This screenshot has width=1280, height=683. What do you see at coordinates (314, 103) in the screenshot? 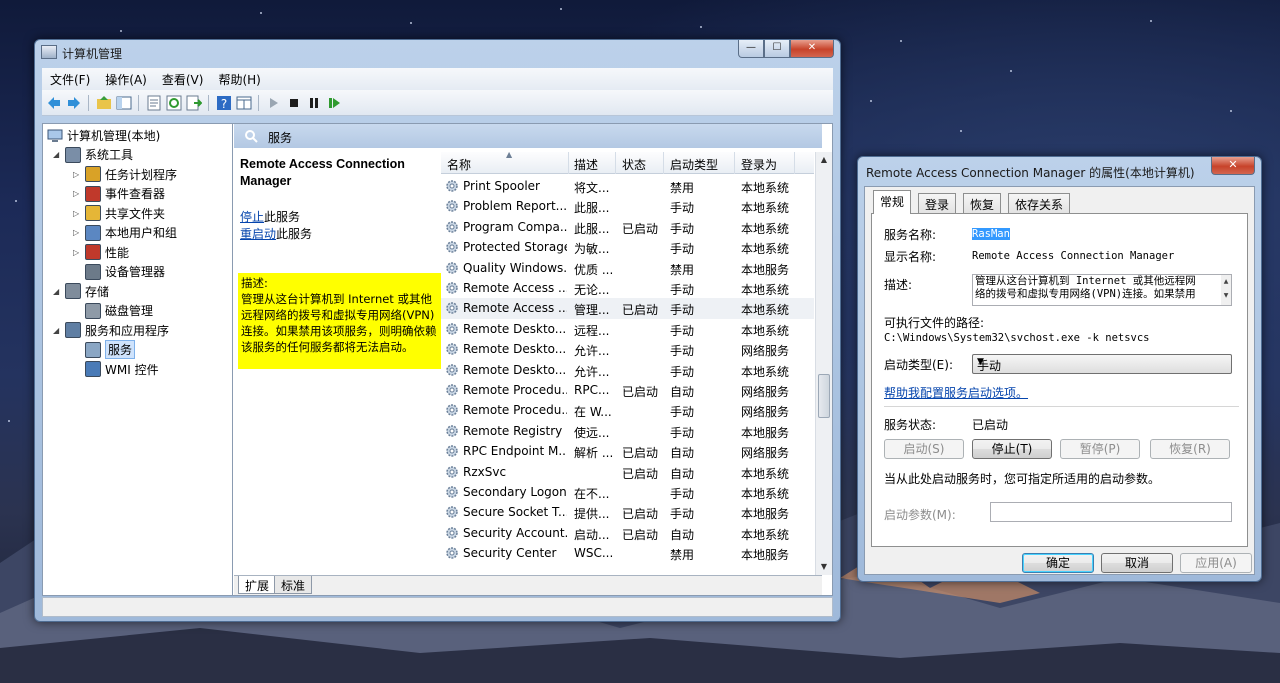
I see `pause-service-icon` at bounding box center [314, 103].